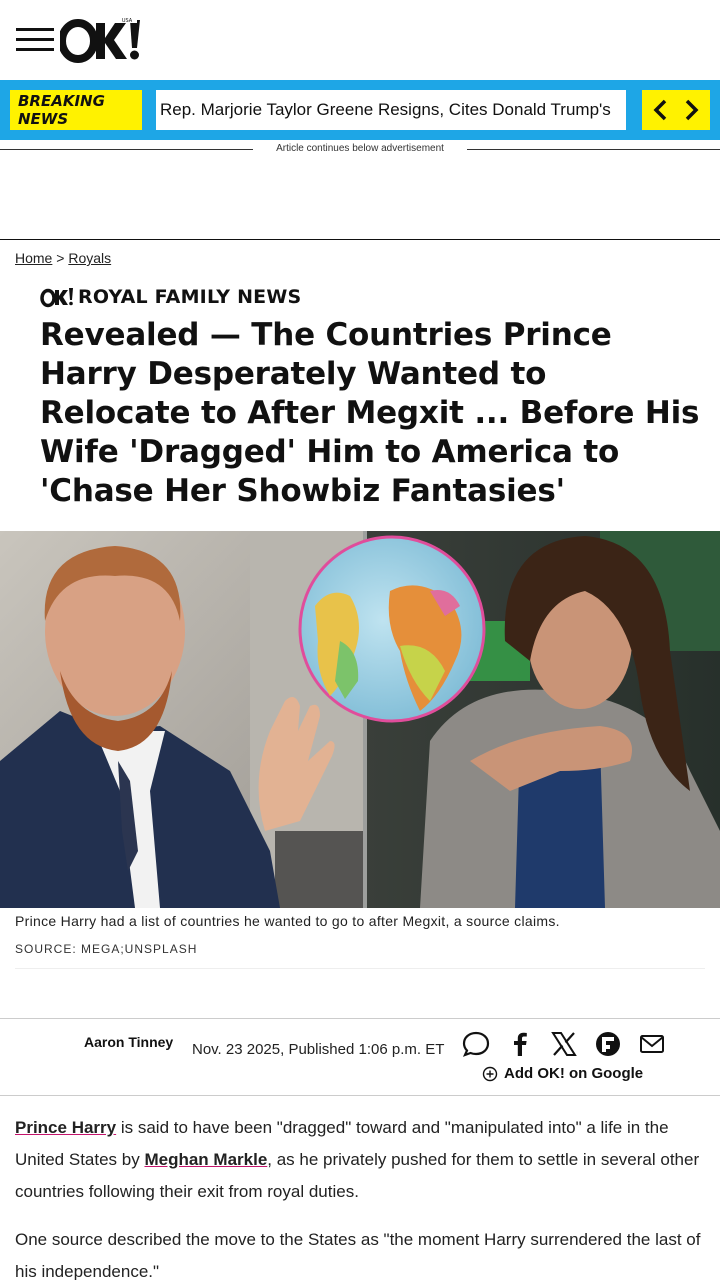 The height and width of the screenshot is (1280, 720). I want to click on ad-notice-text: Article continues below advertisement, so click(360, 148).